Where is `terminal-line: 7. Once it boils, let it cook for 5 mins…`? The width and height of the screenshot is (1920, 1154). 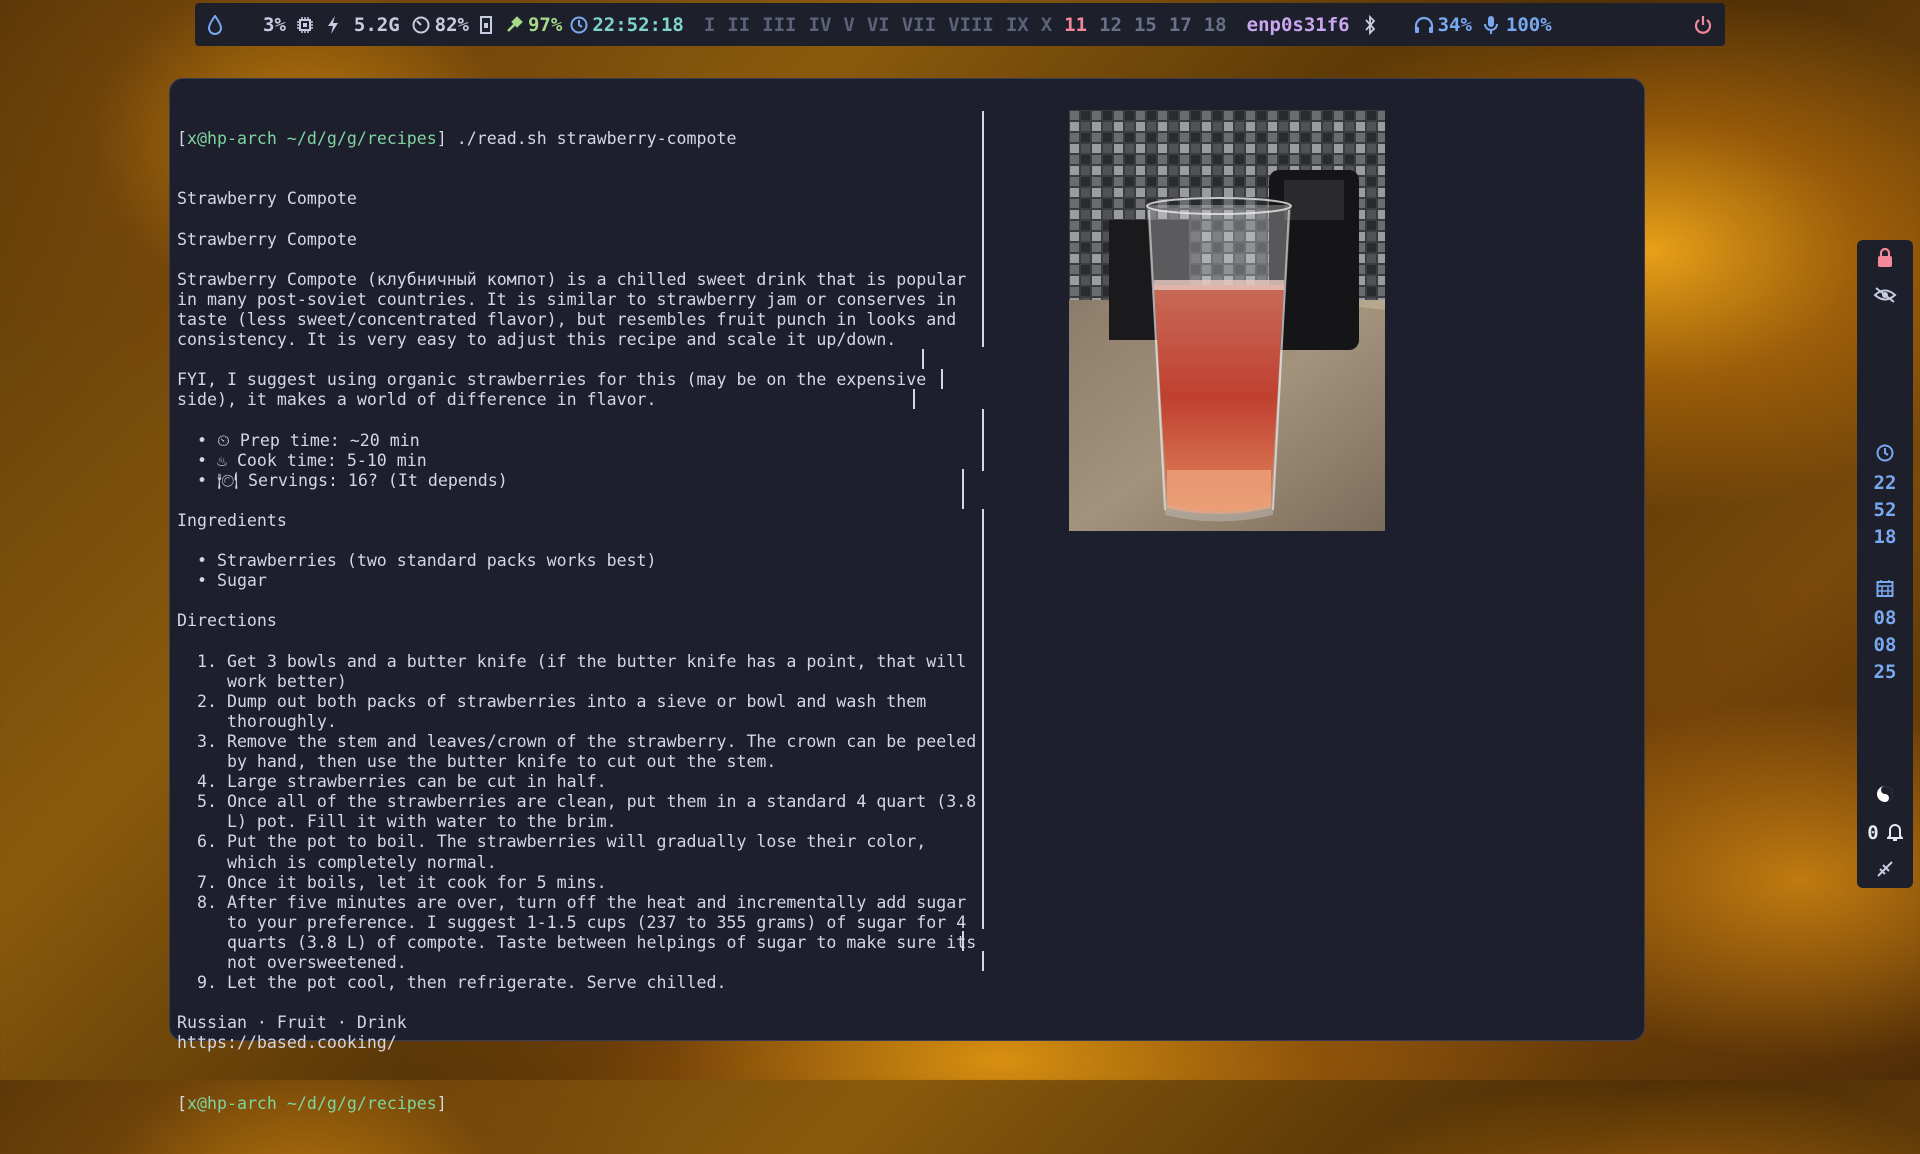 terminal-line: 7. Once it boils, let it cook for 5 mins… is located at coordinates (392, 882).